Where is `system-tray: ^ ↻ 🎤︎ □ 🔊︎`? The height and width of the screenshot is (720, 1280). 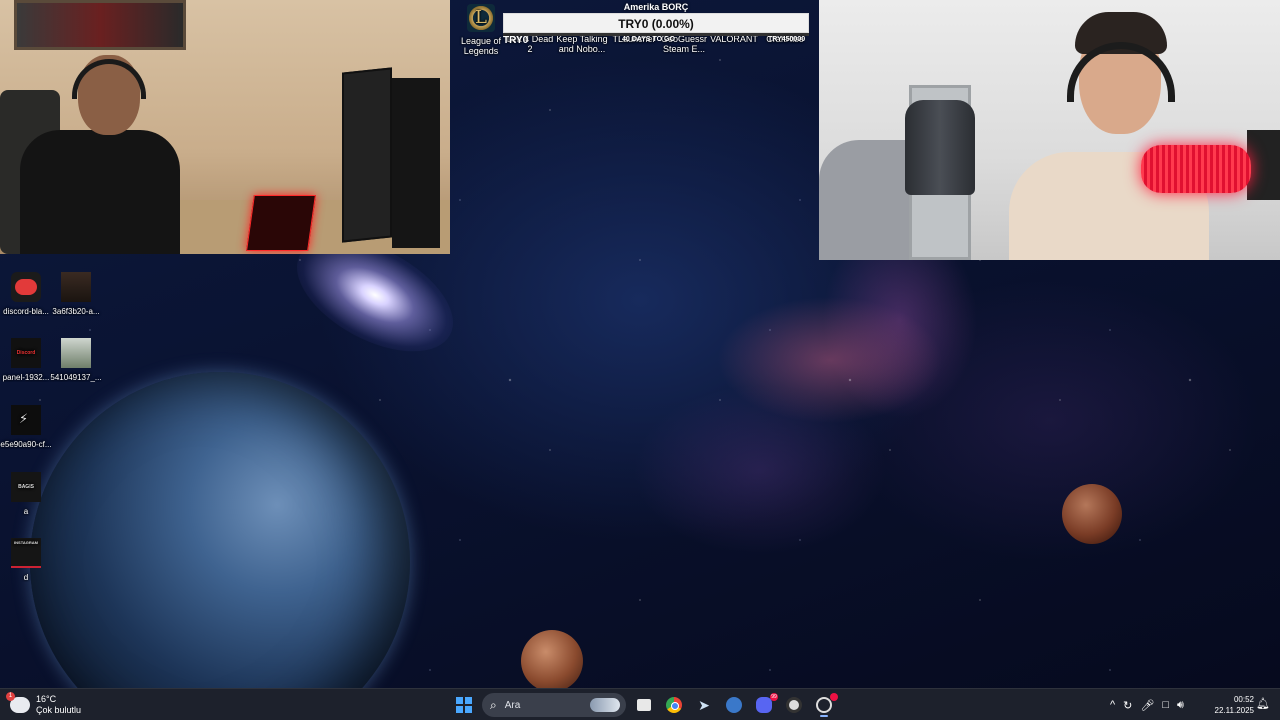 system-tray: ^ ↻ 🎤︎ □ 🔊︎ is located at coordinates (1147, 705).